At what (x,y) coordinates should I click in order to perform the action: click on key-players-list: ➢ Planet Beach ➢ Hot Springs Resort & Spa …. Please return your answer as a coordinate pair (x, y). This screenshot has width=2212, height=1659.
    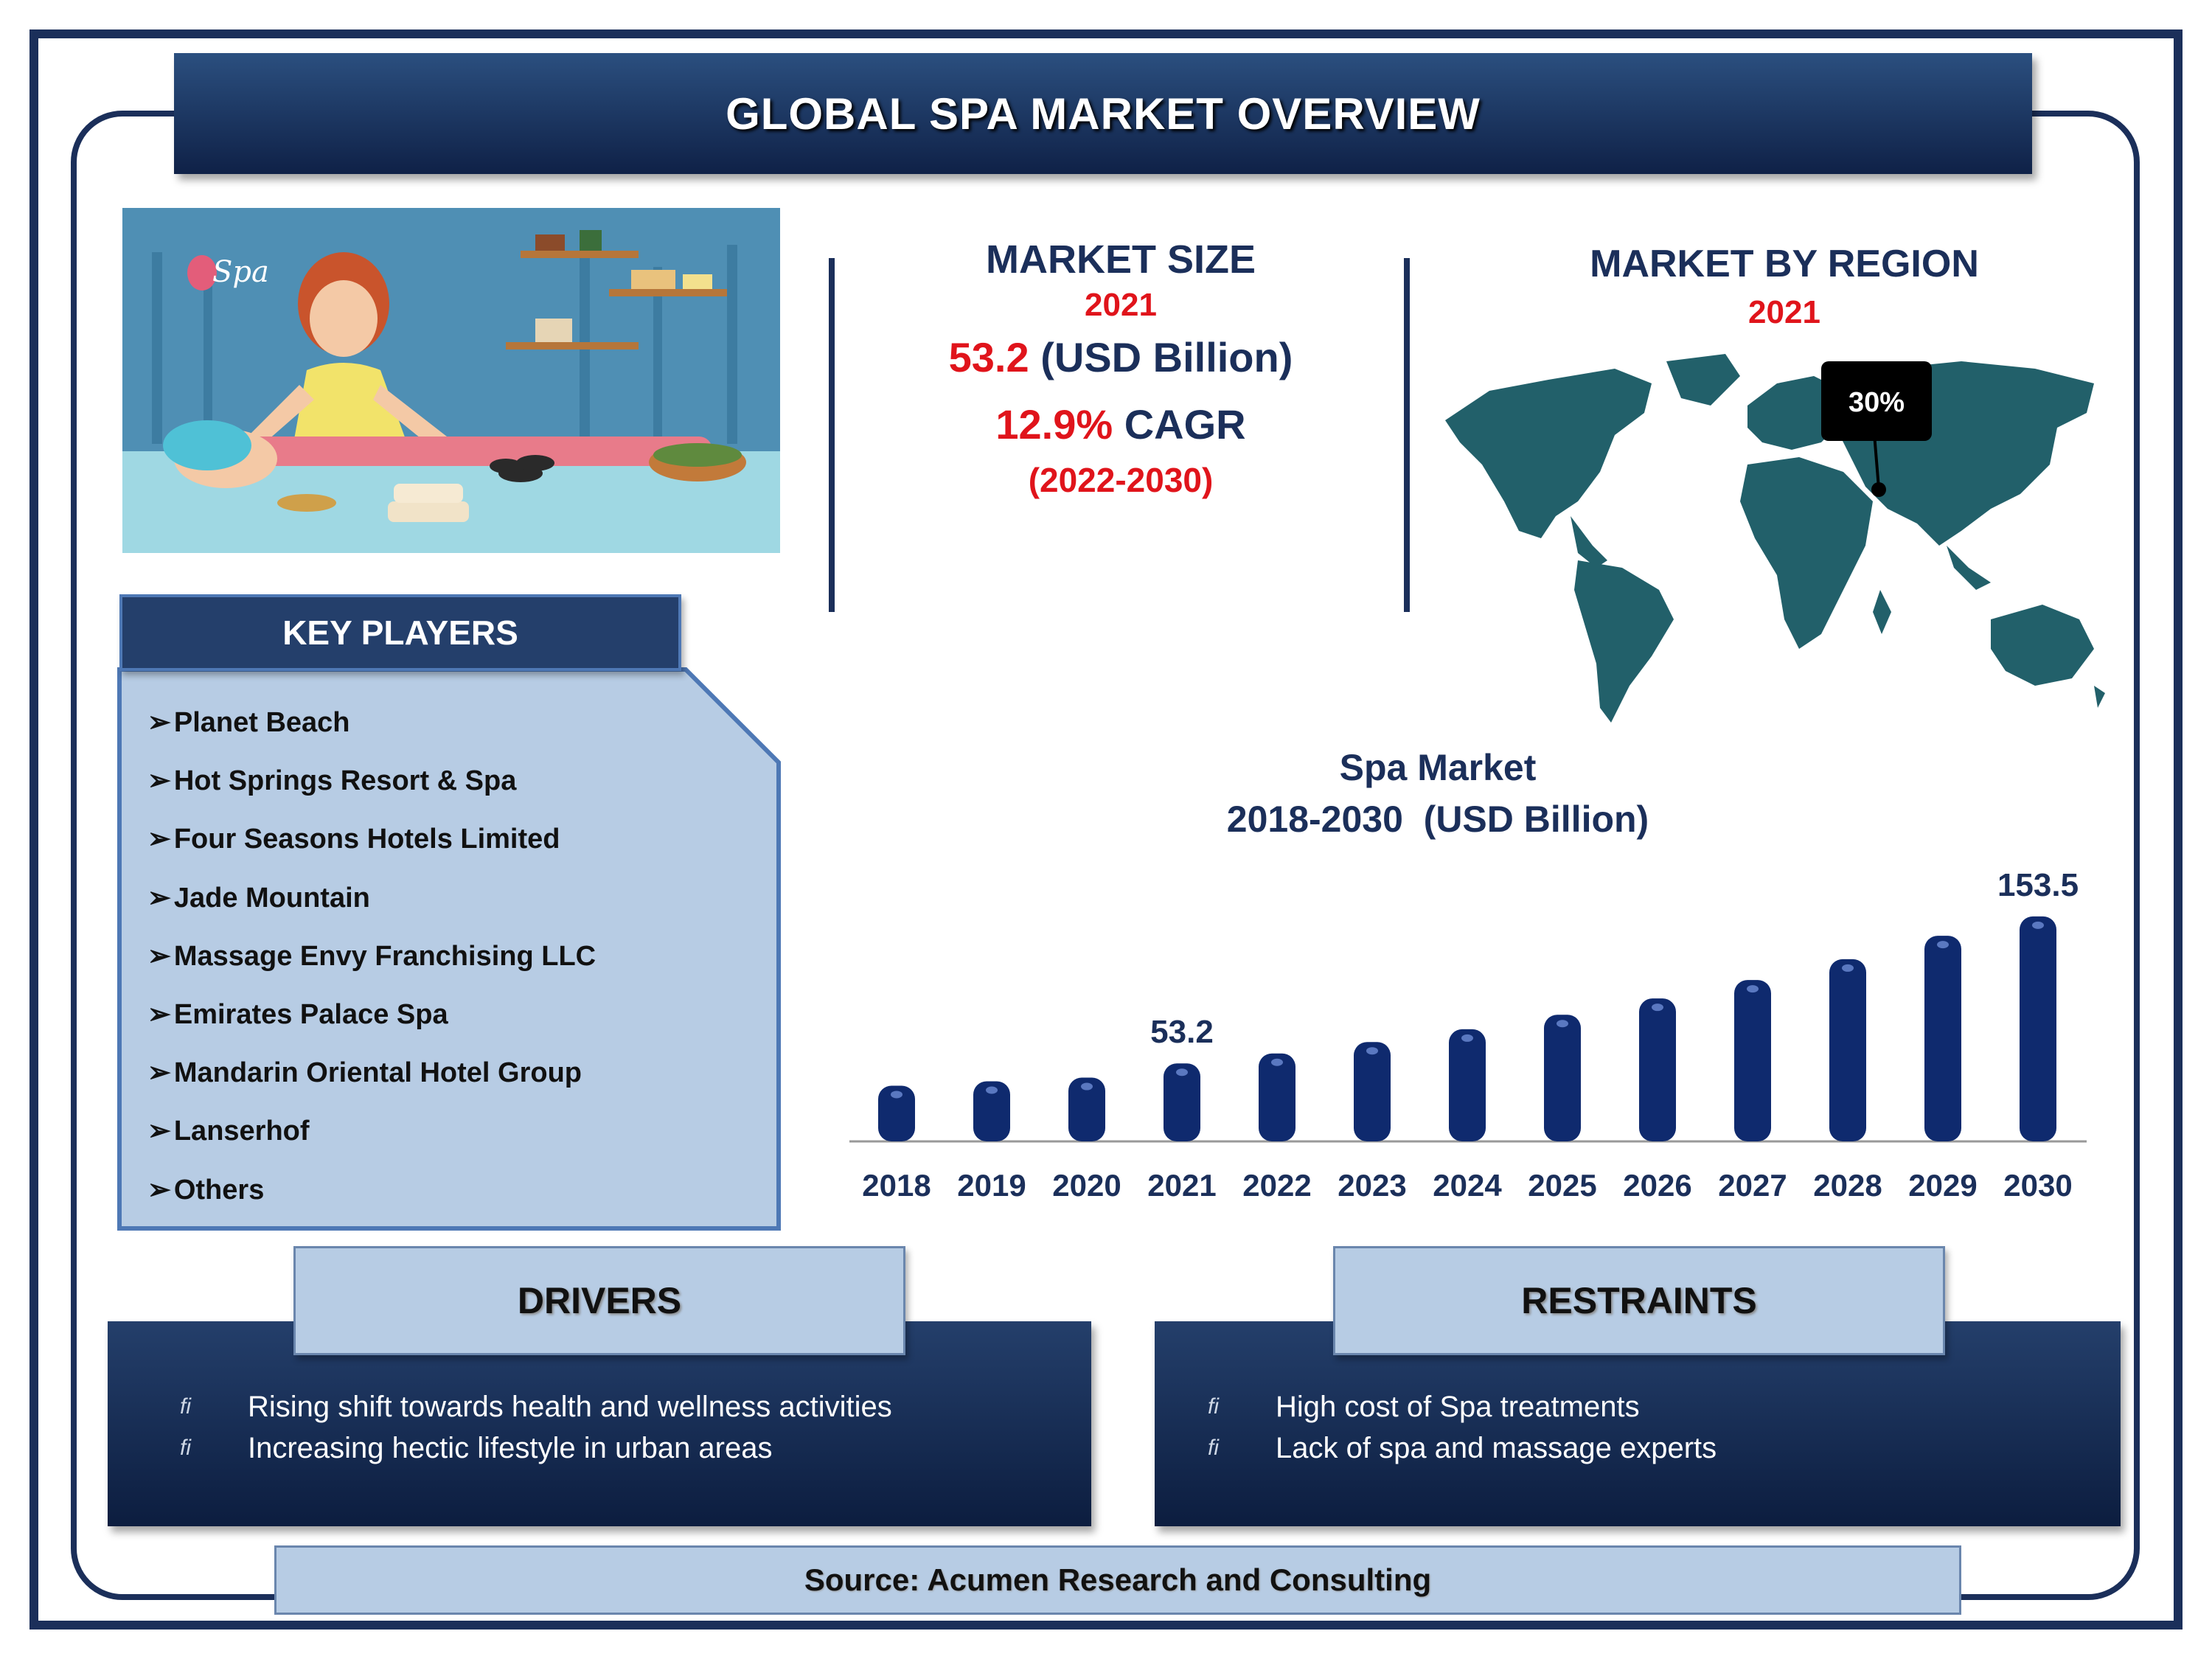
    Looking at the image, I should click on (371, 963).